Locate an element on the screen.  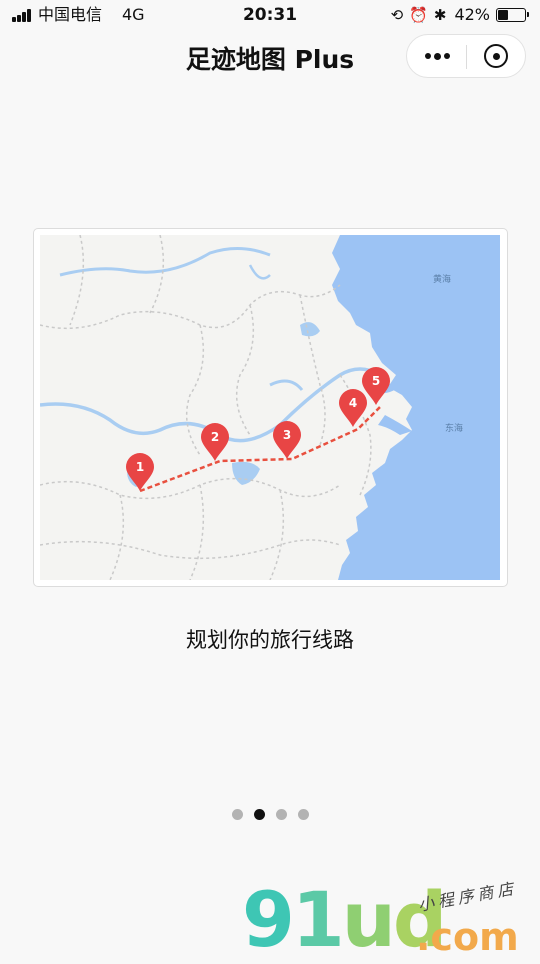
sea-label-east-sea: 东海 is located at coordinates (454, 428).